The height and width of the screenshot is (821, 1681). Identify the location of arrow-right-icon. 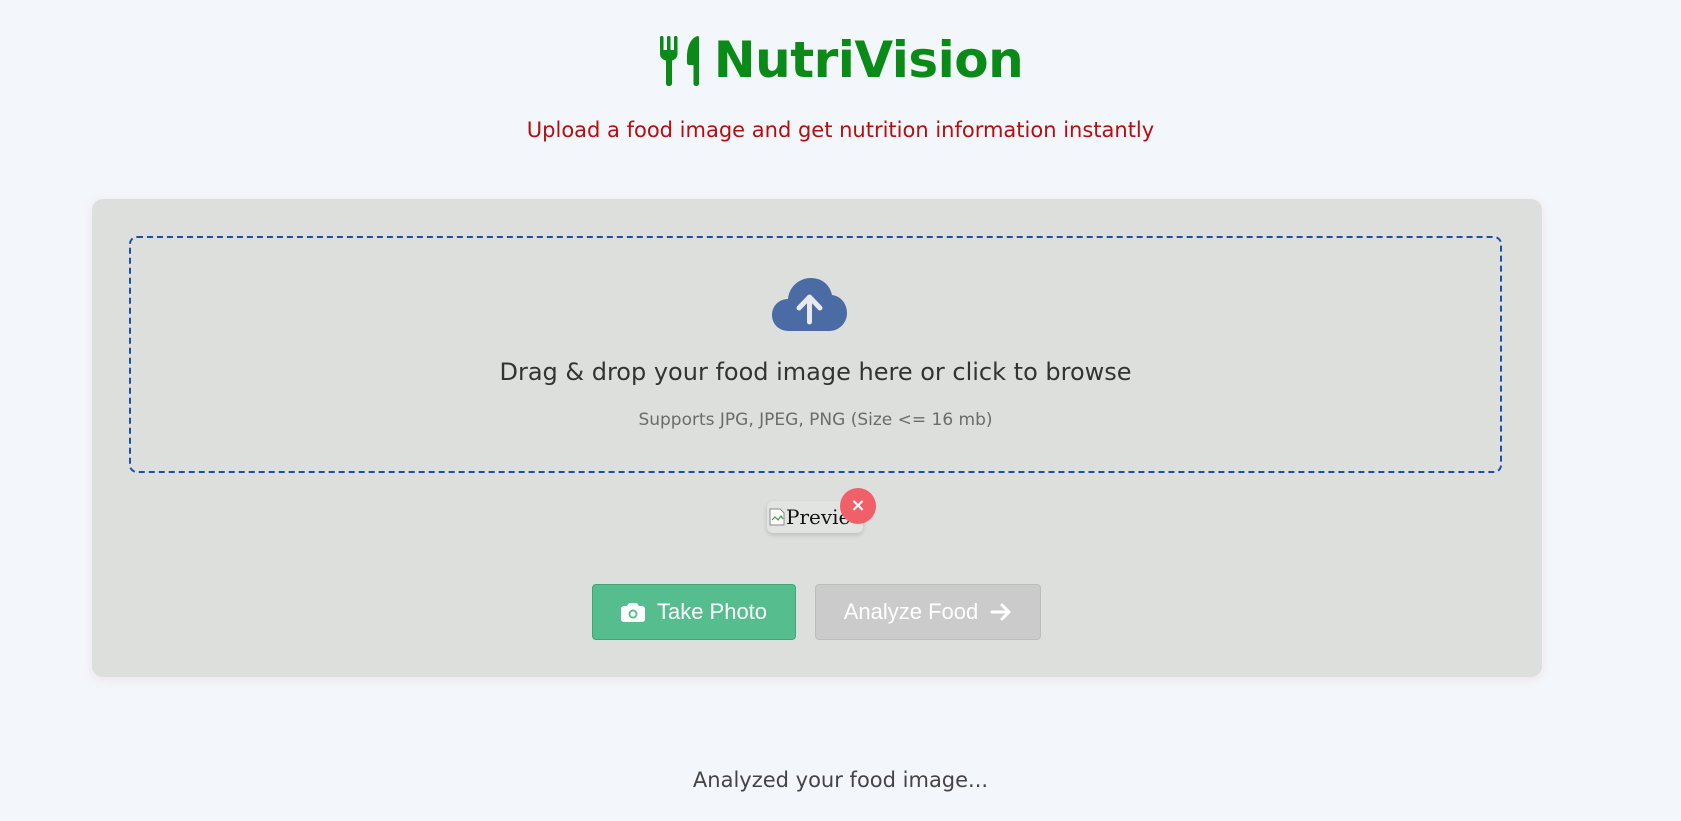
(1000, 612).